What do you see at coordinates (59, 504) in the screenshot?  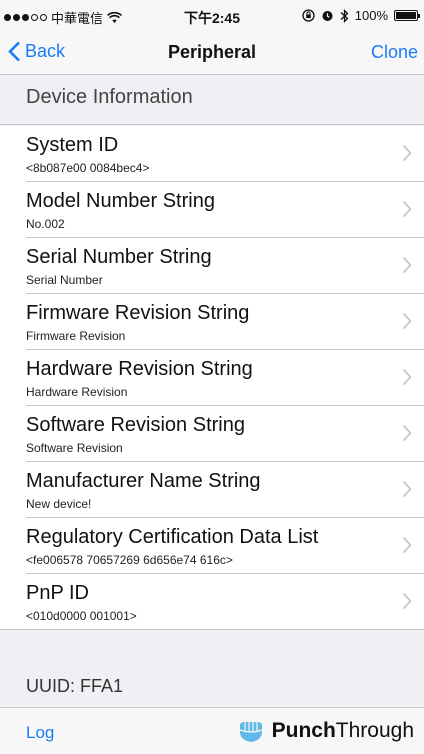 I see `list-item-value: New device!` at bounding box center [59, 504].